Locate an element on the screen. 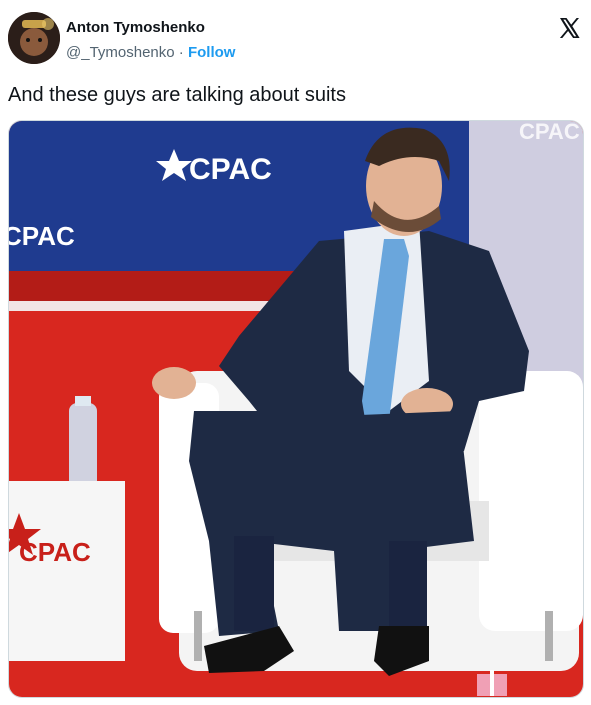  cpac-wall-text: CPAC is located at coordinates (549, 132).